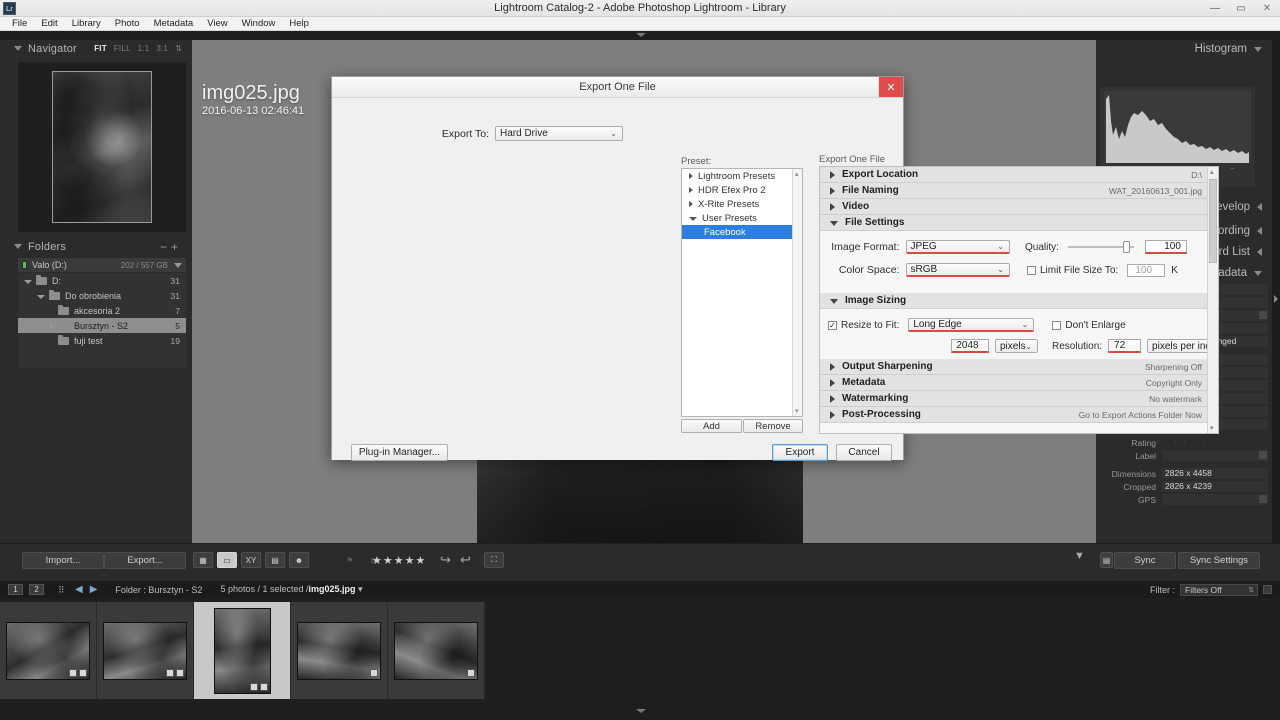 This screenshot has width=1280, height=720. Describe the element at coordinates (174, 23) in the screenshot. I see `menu-metadata: Metadata` at that location.